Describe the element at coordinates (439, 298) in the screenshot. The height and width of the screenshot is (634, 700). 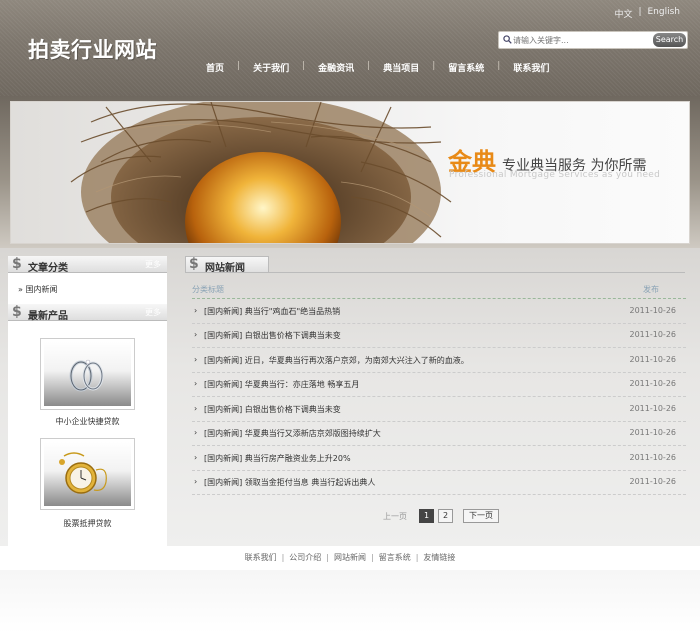
I see `header-divider` at that location.